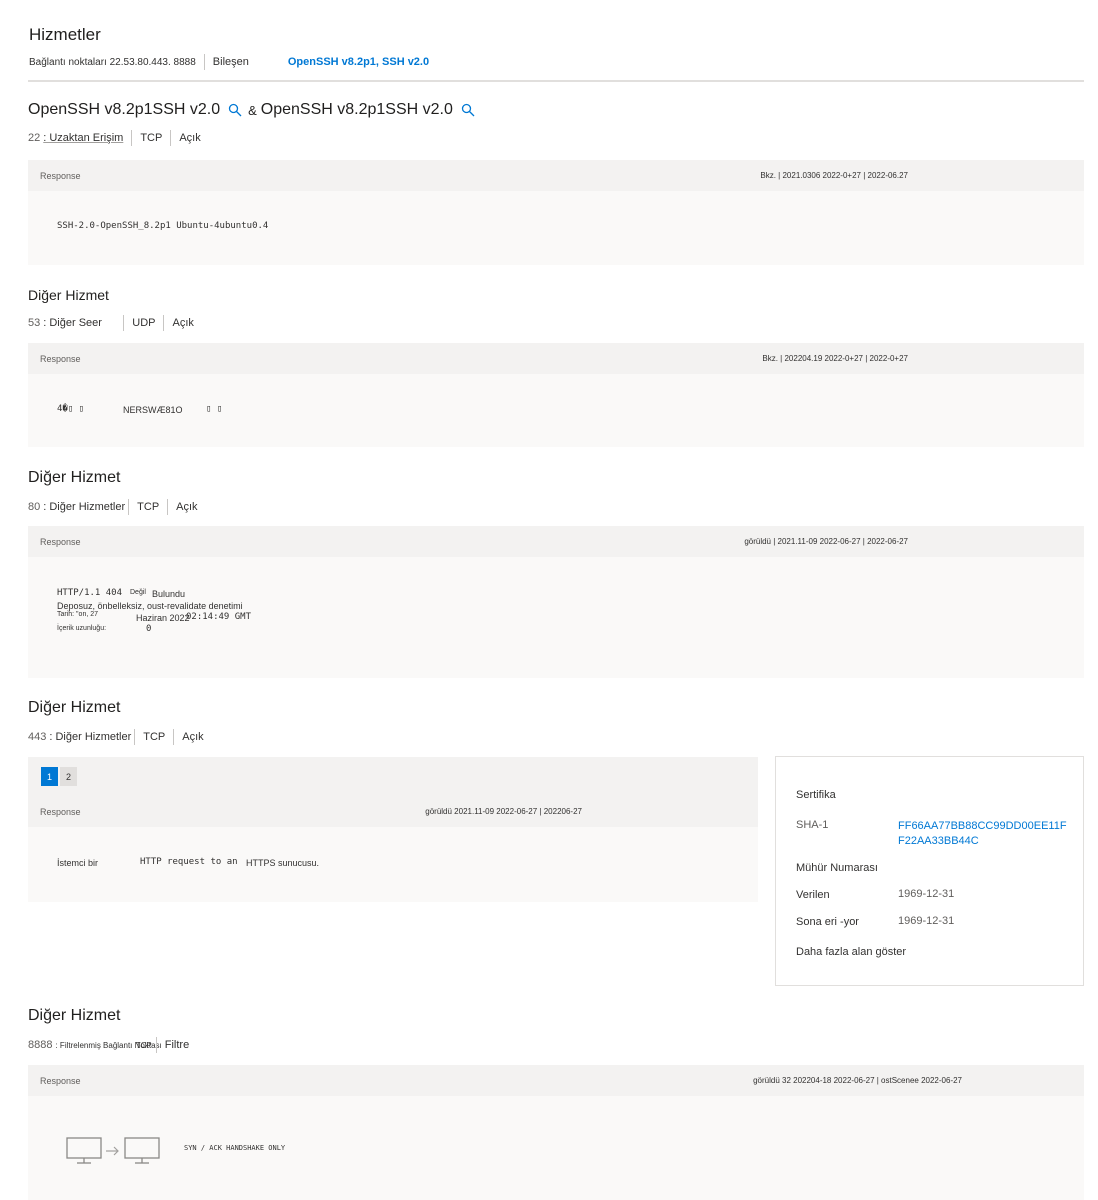 Image resolution: width=1098 pixels, height=1200 pixels. I want to click on sha1-label: SHA-1, so click(812, 825).